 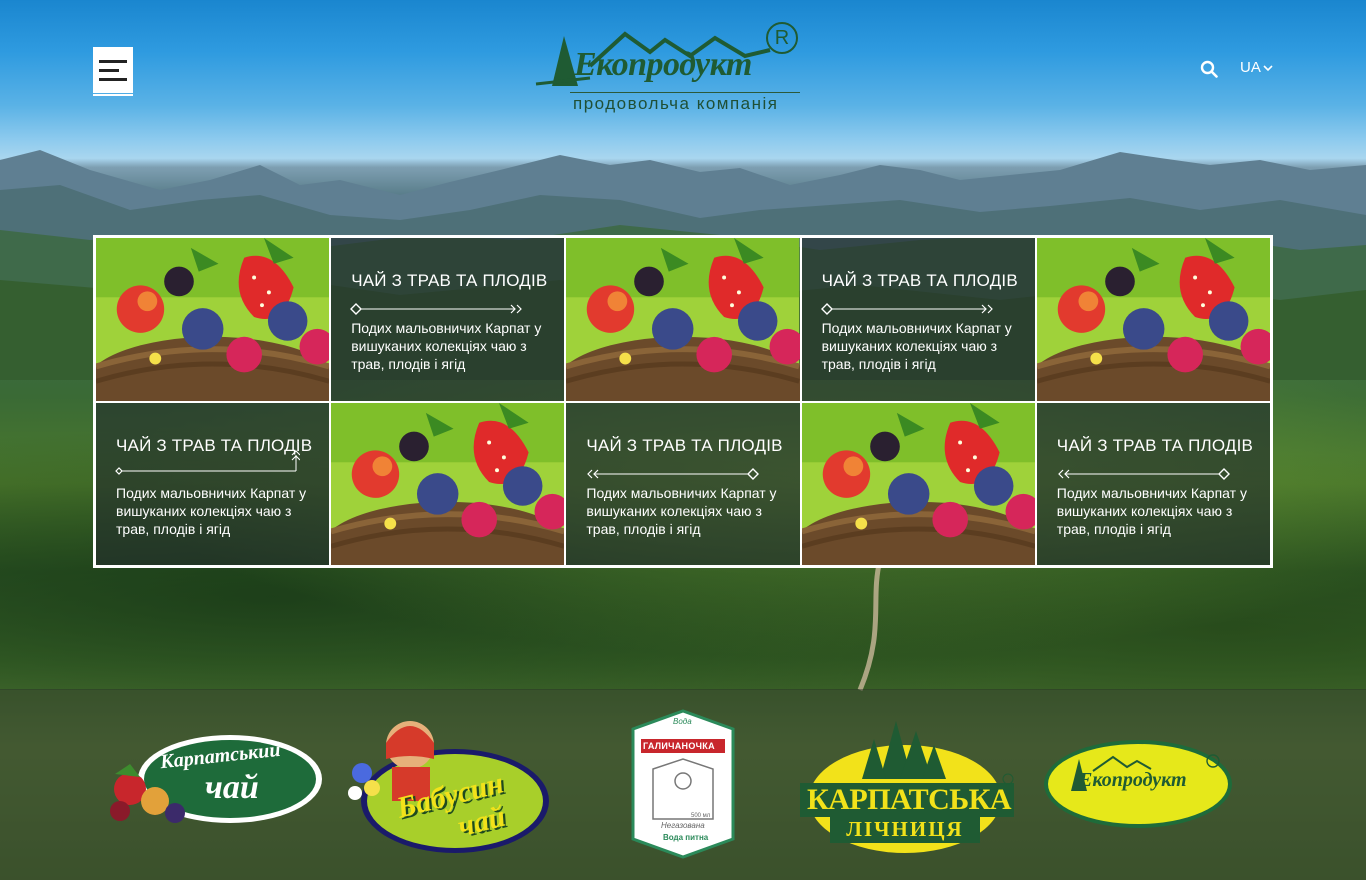 I want to click on brand-ekoprodukt: Екопродукт, so click(x=1138, y=784).